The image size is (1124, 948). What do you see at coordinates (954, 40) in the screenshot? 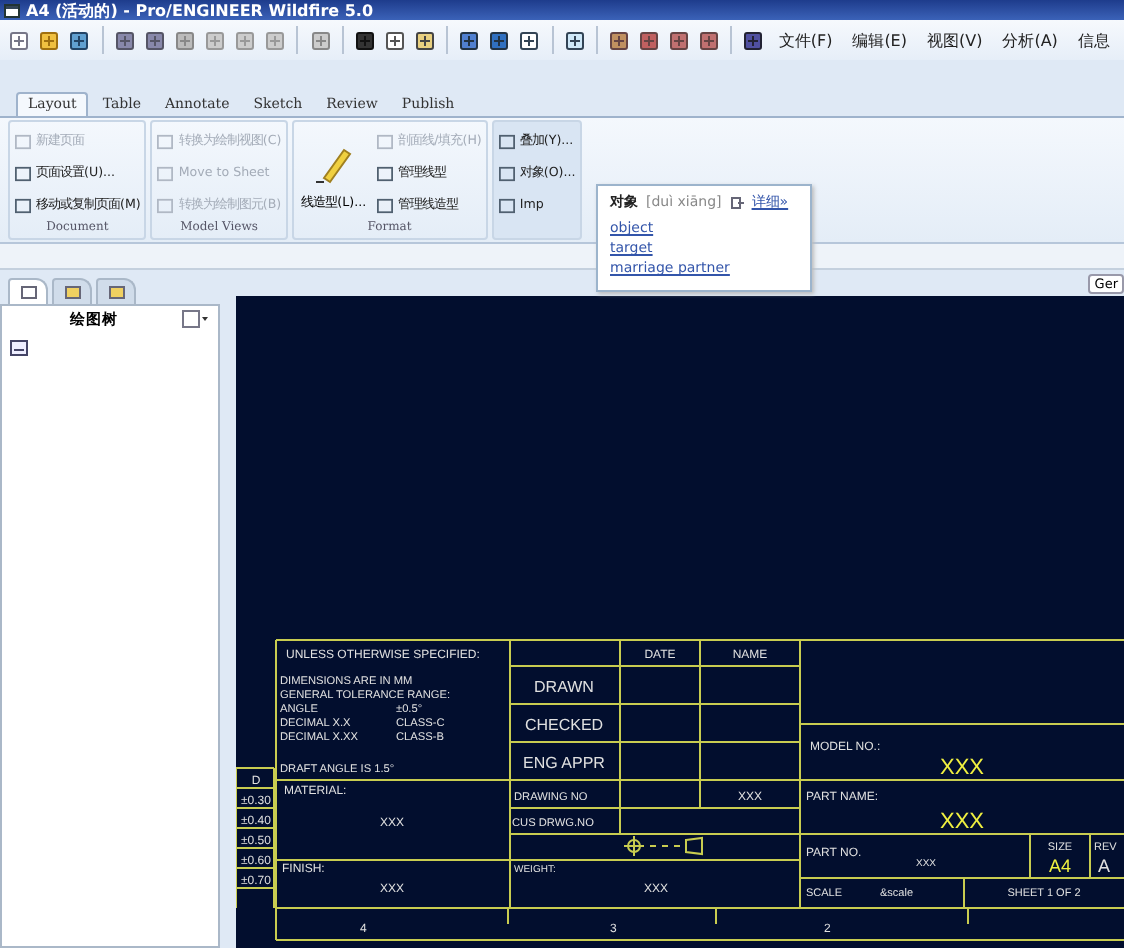
I see `menu-item: 视图(V)` at bounding box center [954, 40].